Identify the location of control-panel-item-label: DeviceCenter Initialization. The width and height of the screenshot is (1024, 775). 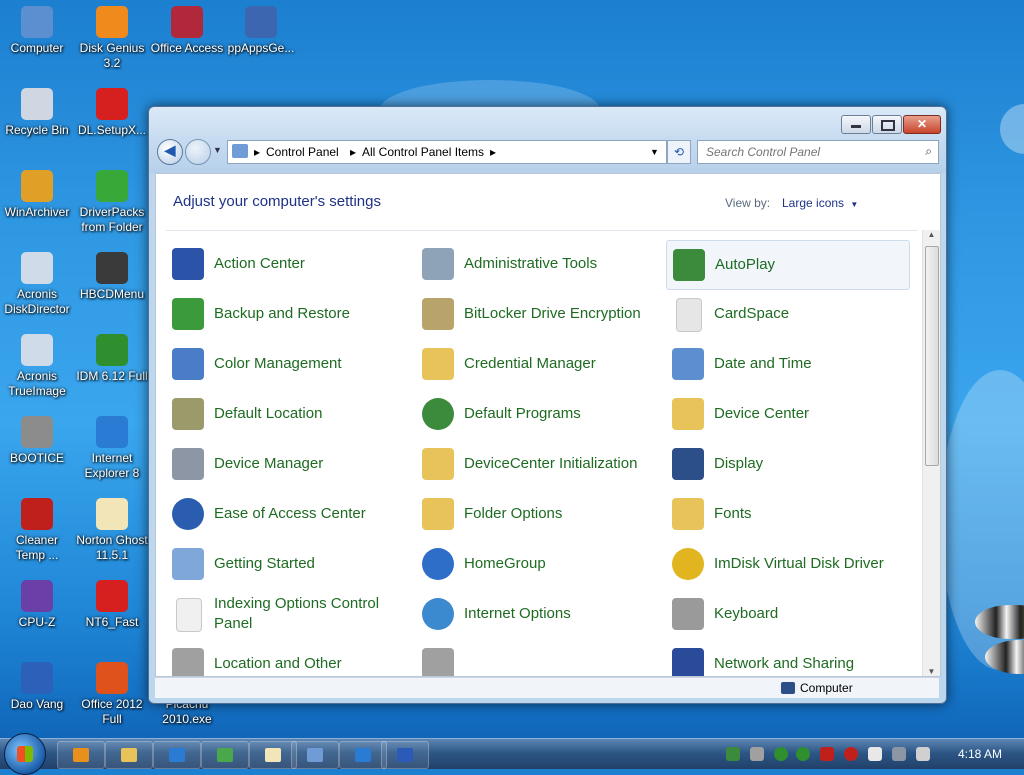
(559, 464).